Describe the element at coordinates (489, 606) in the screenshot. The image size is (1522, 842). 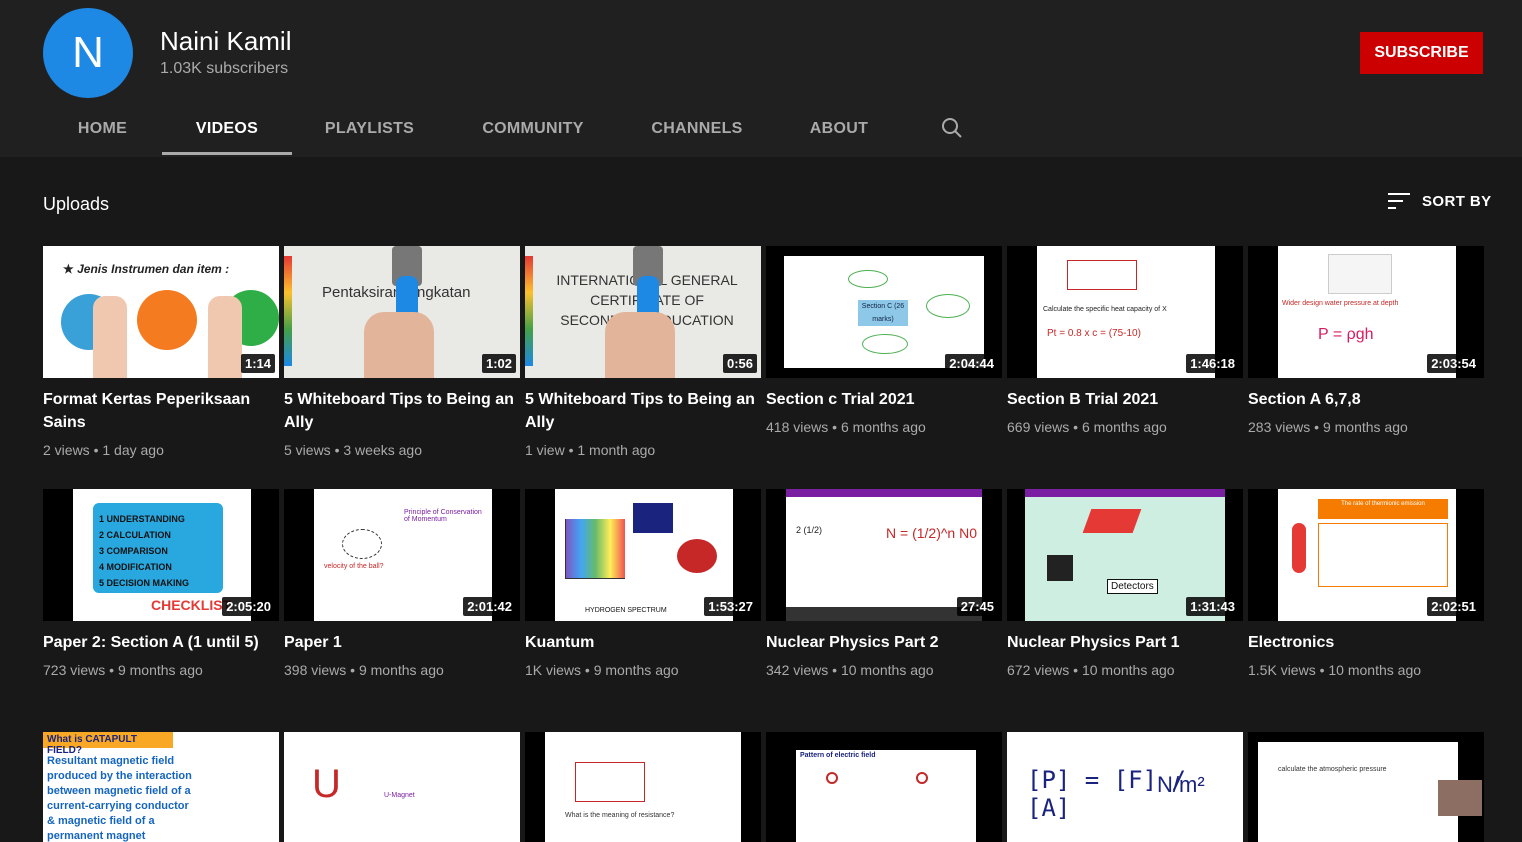
I see `video-duration: 2:01:42` at that location.